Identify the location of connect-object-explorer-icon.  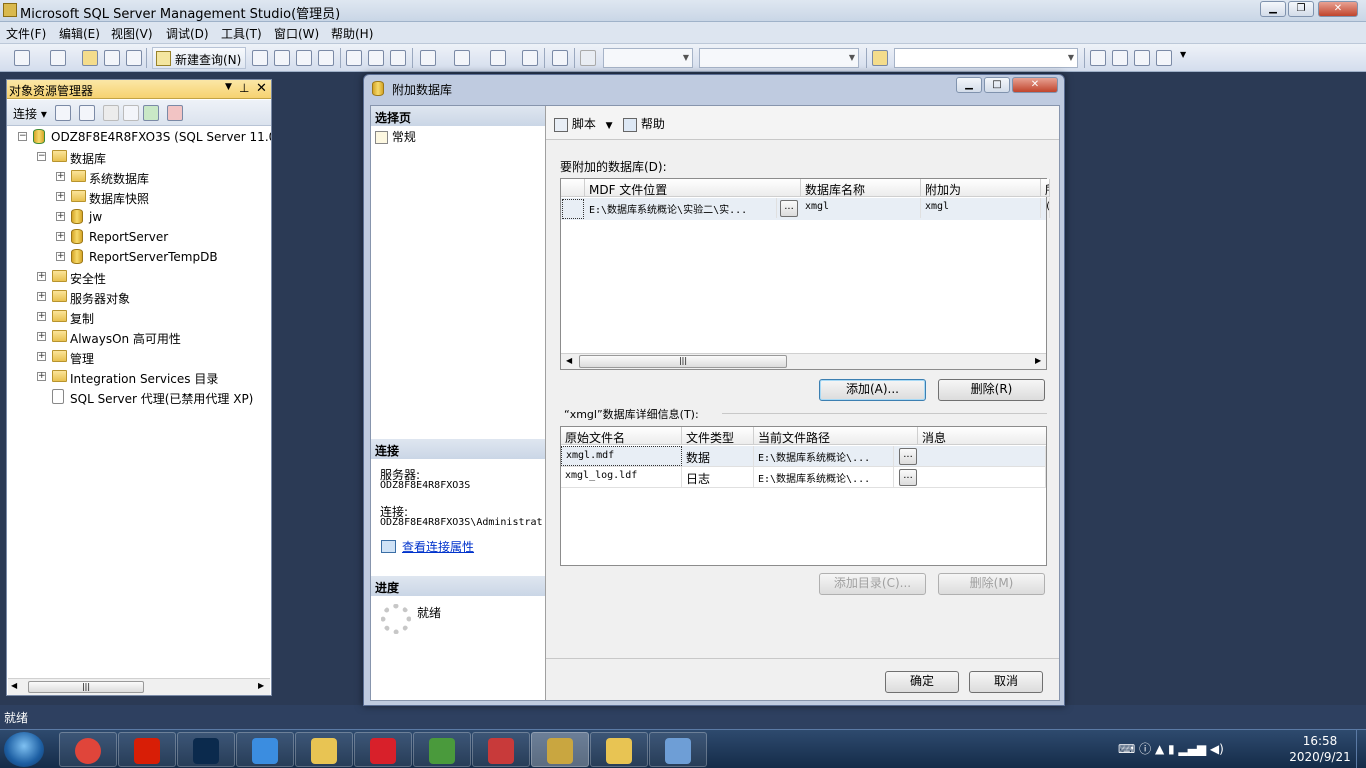
(63, 113).